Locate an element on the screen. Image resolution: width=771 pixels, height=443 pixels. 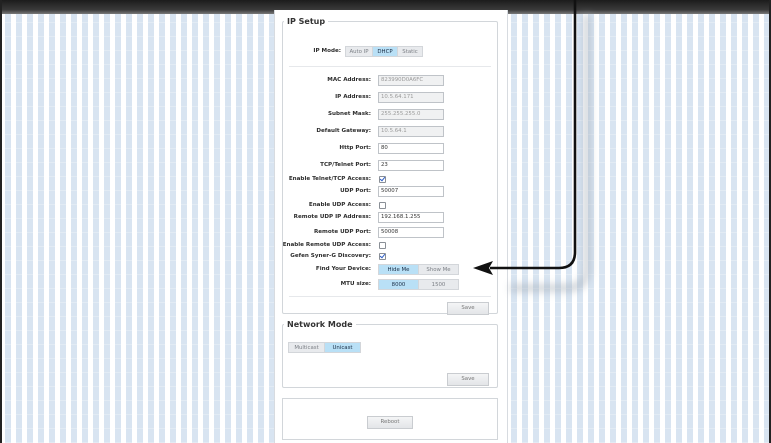
remote-udp-access-label: Enable Remote UDP Access: is located at coordinates (326, 245).